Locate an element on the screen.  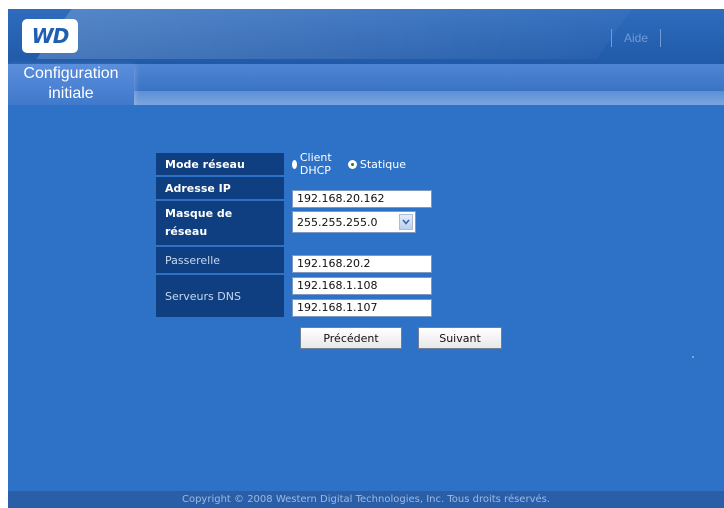
subnet-mask-label-line2: réseau is located at coordinates (186, 231).